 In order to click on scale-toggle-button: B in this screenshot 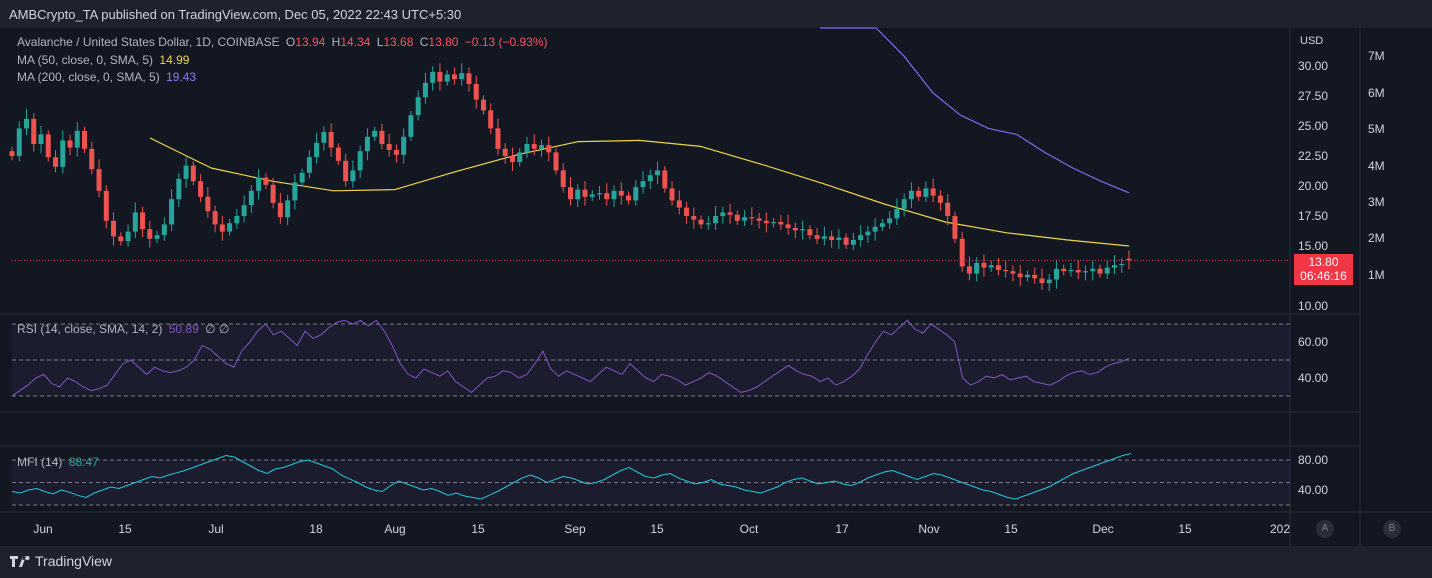, I will do `click(1392, 529)`.